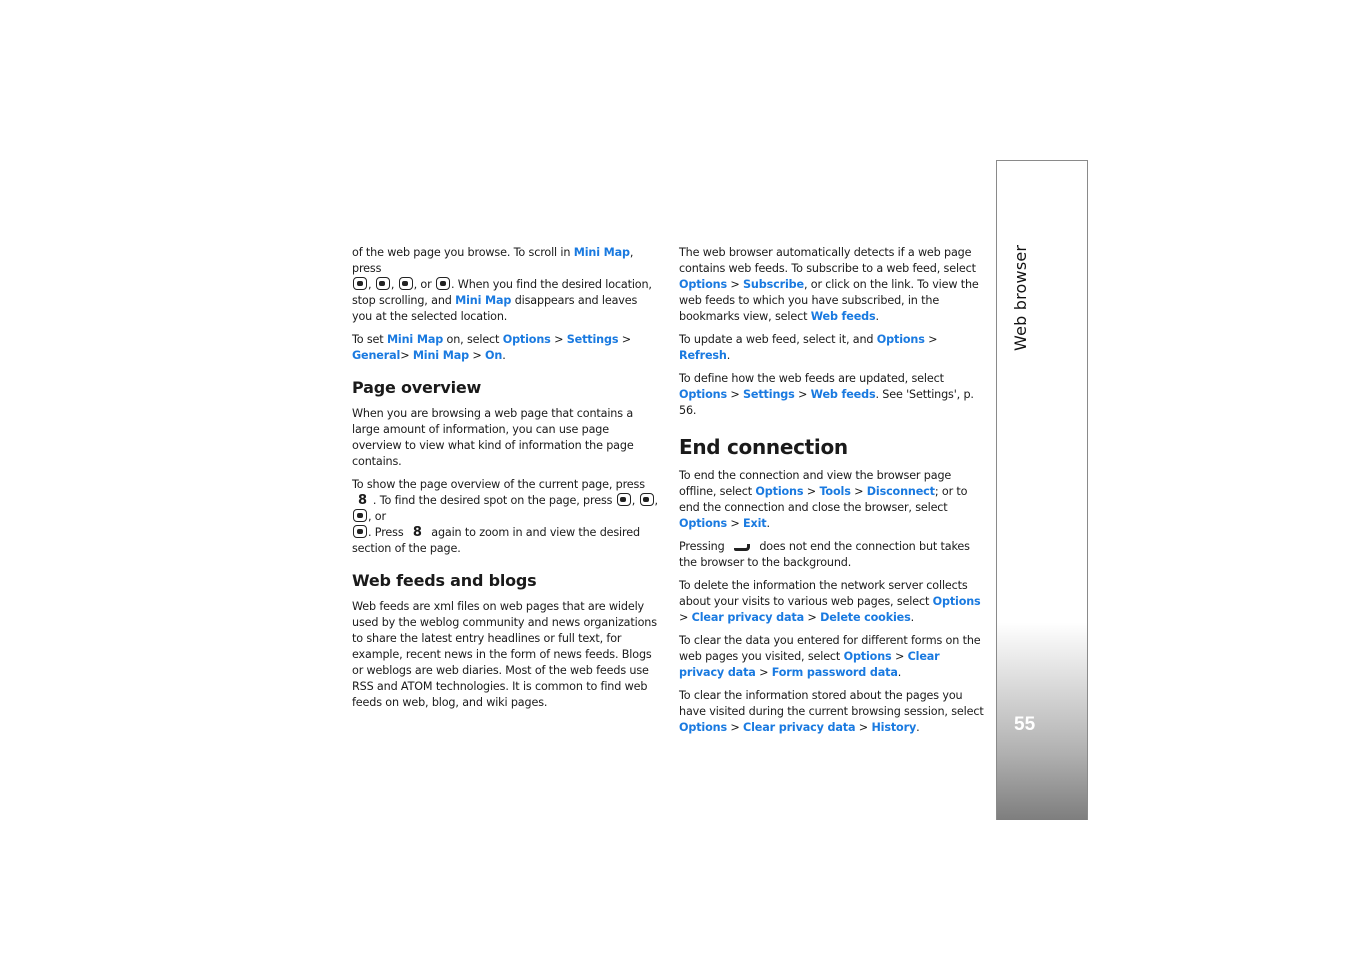  I want to click on link-on: On, so click(493, 355).